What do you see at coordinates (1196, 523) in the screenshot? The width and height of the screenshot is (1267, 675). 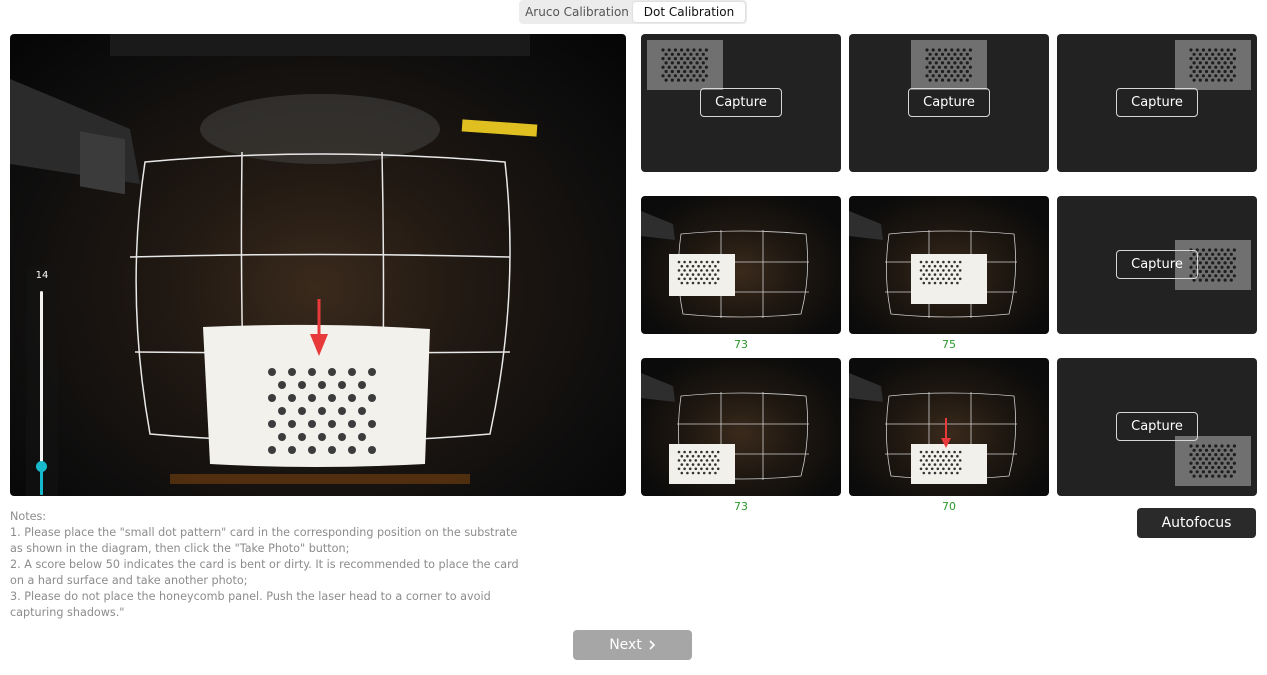 I see `autofocus-button: Autofocus` at bounding box center [1196, 523].